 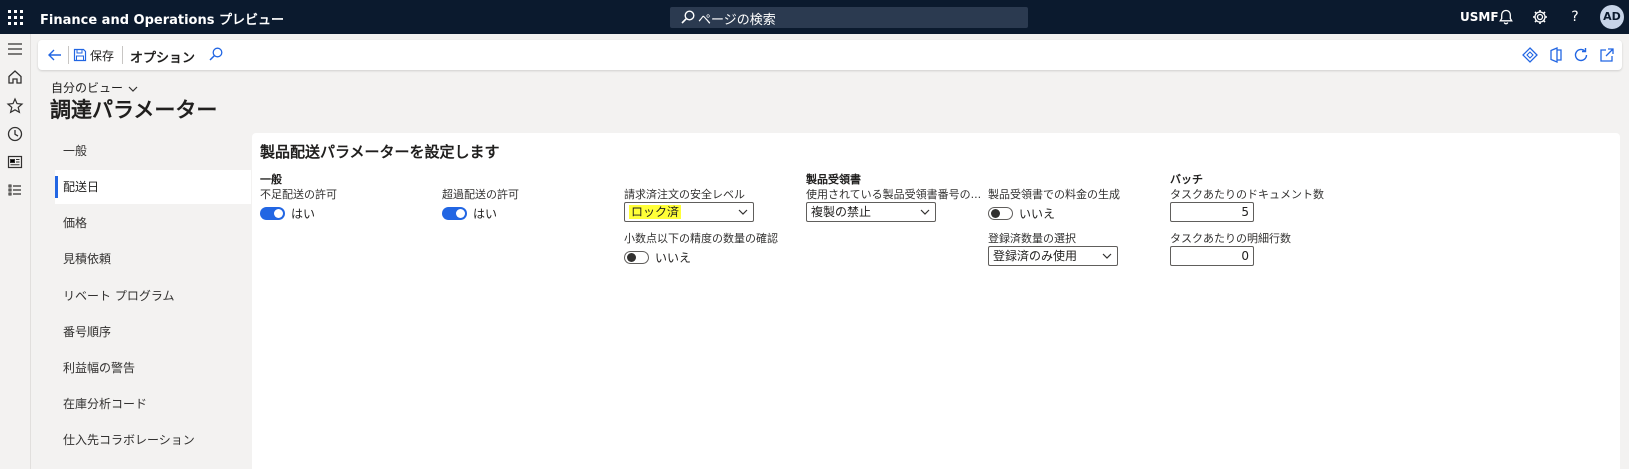 I want to click on group-over-delivery: 超過配送の許可 はい, so click(x=530, y=197).